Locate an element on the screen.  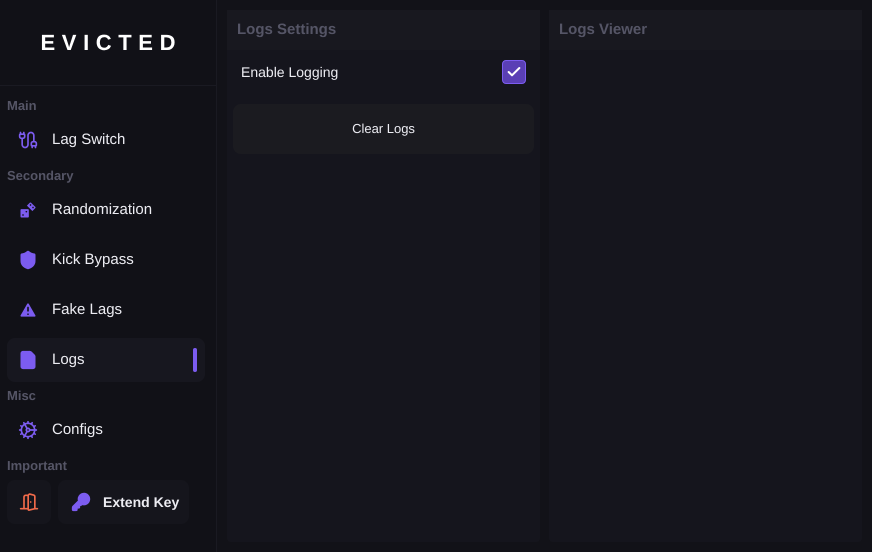
nav-item: Randomization is located at coordinates (106, 210).